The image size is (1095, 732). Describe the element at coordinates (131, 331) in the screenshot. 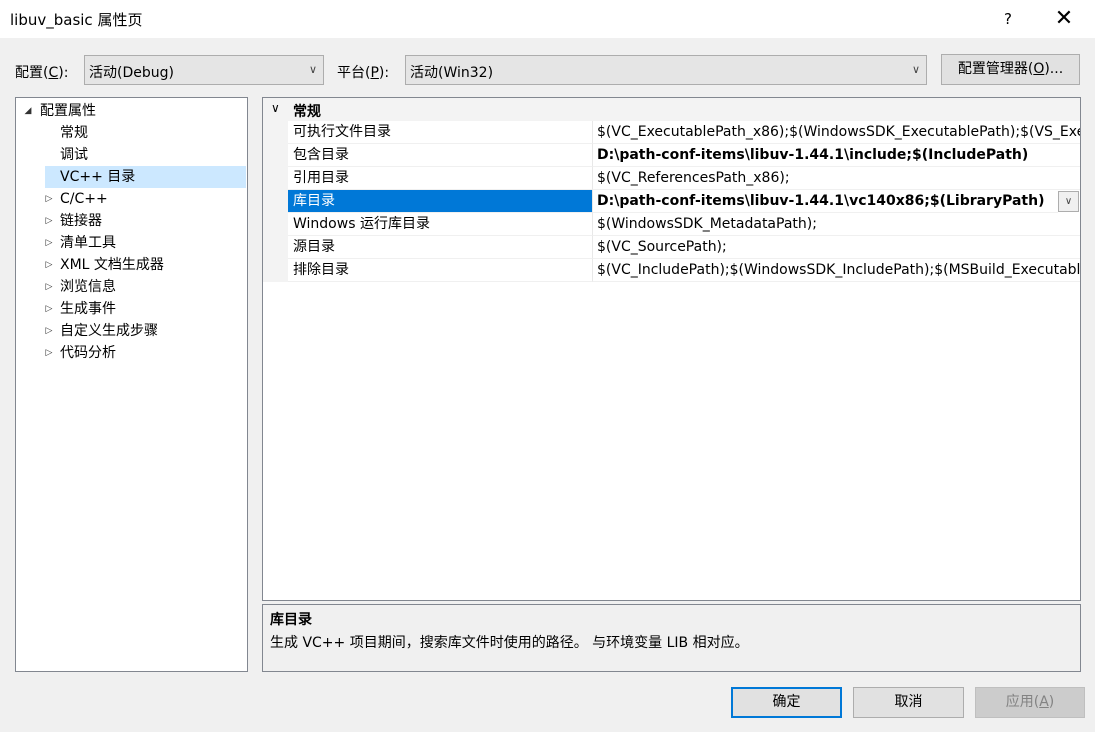

I see `tree-item-custom-build-step: ▷ 自定义生成步骤` at that location.